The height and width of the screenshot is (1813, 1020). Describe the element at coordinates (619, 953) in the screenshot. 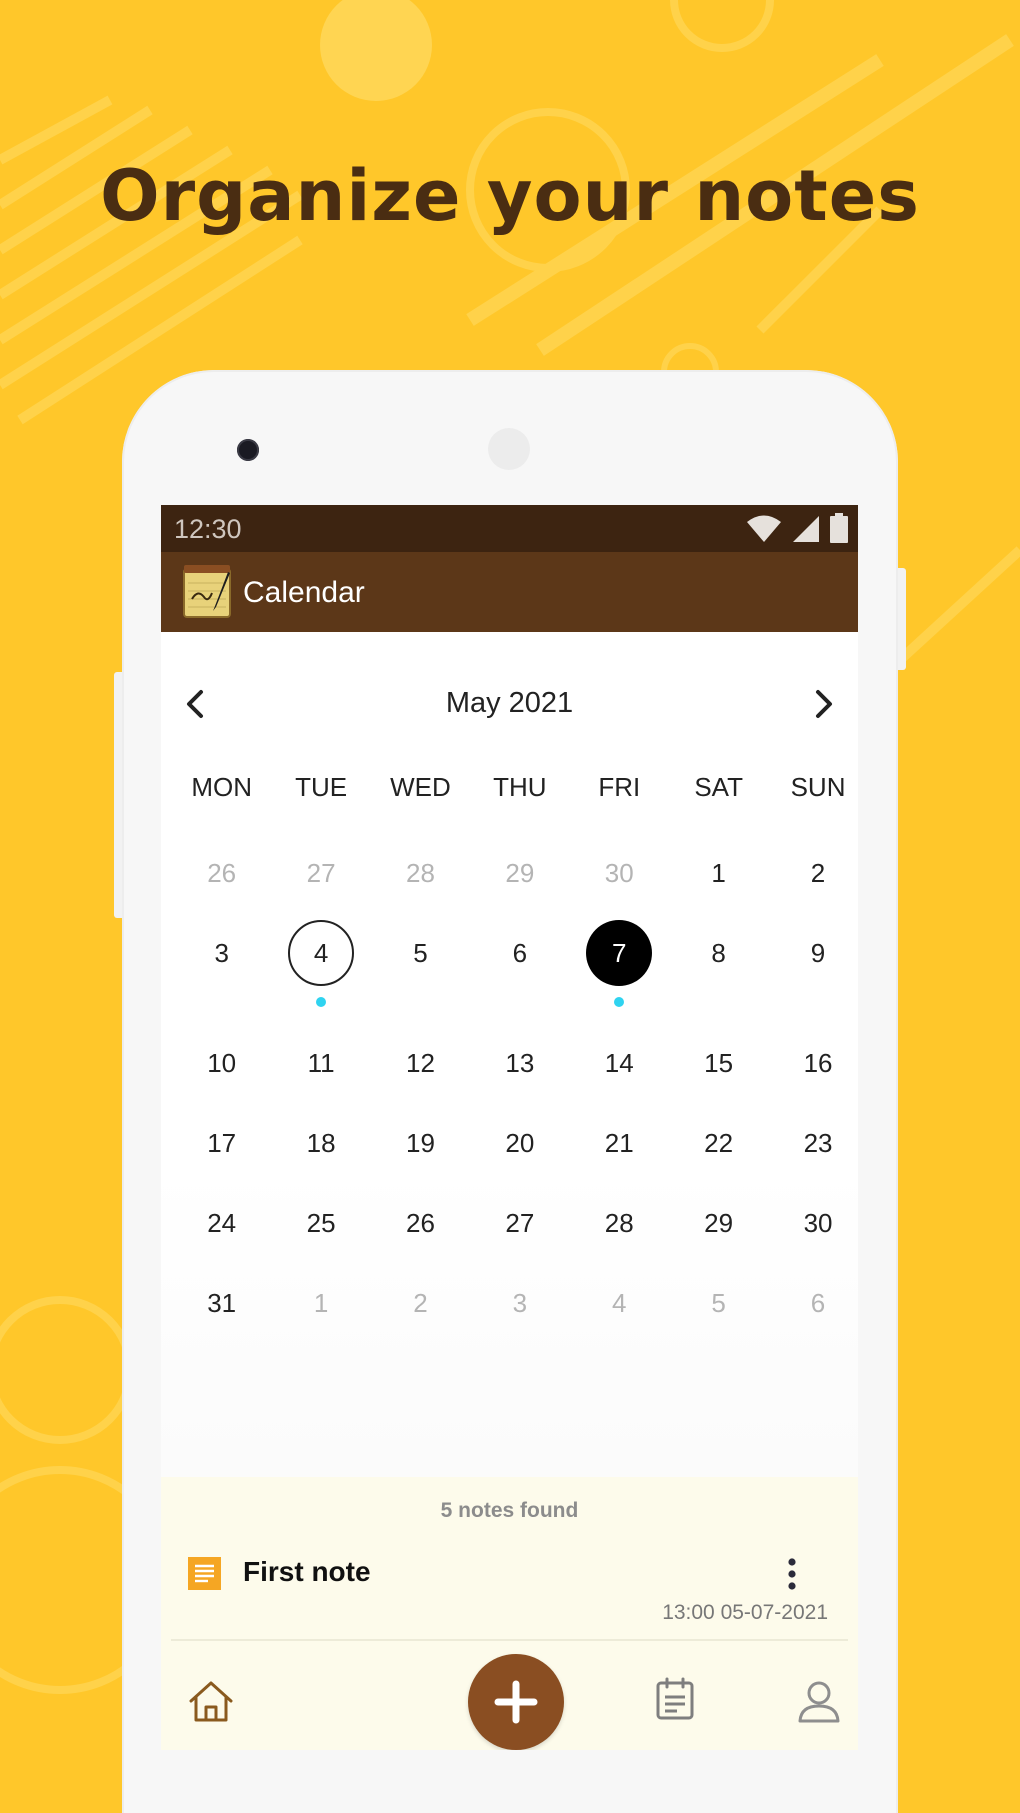

I see `day-number: 7` at that location.